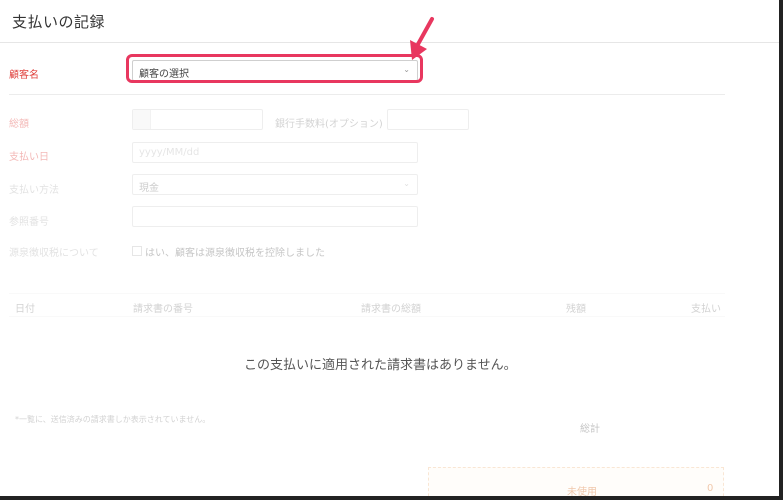 The image size is (783, 500). What do you see at coordinates (142, 119) in the screenshot?
I see `currency-prefix` at bounding box center [142, 119].